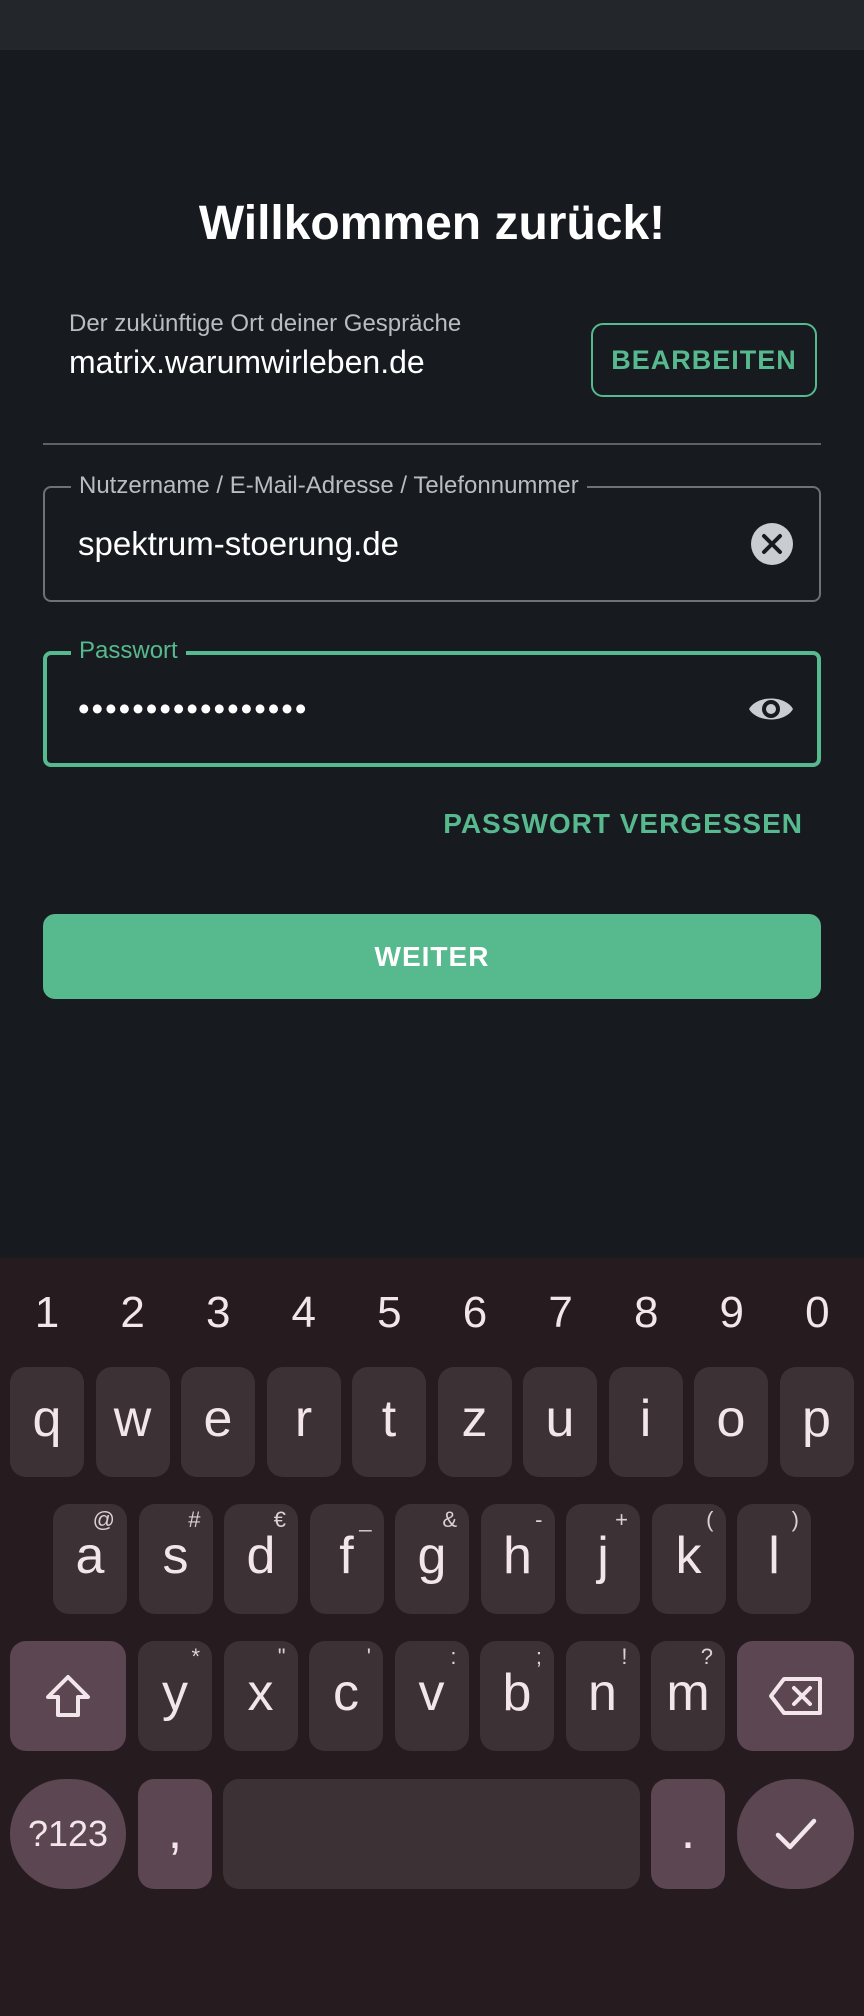  What do you see at coordinates (623, 824) in the screenshot?
I see `forgot-password-link: PASSWORT VERGESSEN` at bounding box center [623, 824].